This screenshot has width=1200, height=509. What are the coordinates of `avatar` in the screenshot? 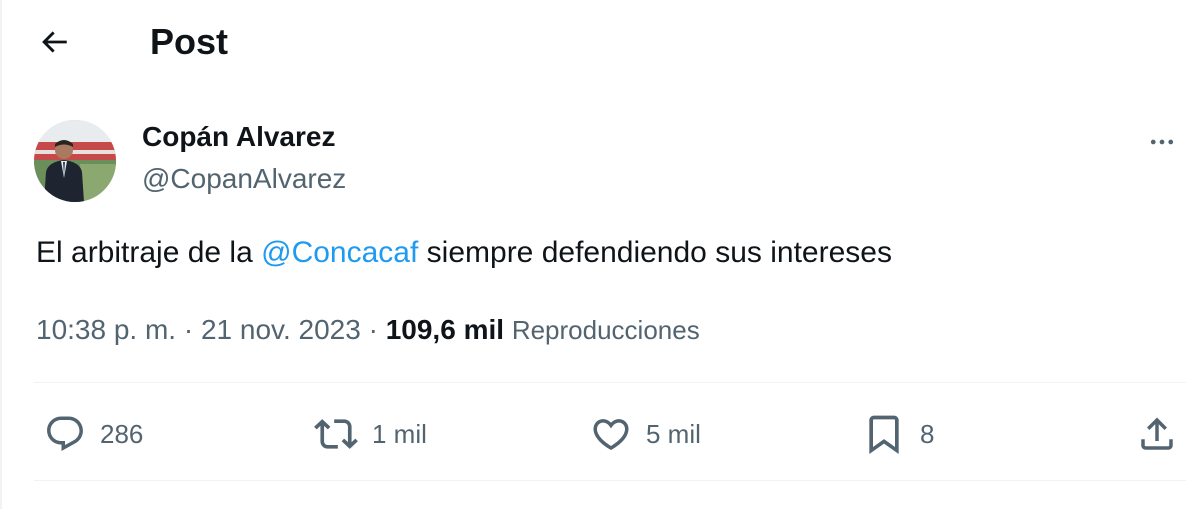 It's located at (75, 161).